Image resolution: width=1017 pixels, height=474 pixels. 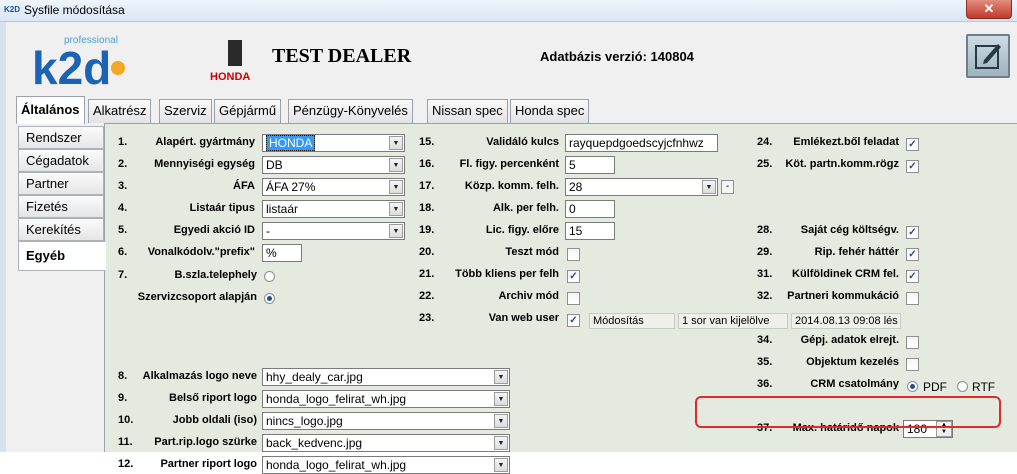 What do you see at coordinates (123, 376) in the screenshot?
I see `field-number: 8.` at bounding box center [123, 376].